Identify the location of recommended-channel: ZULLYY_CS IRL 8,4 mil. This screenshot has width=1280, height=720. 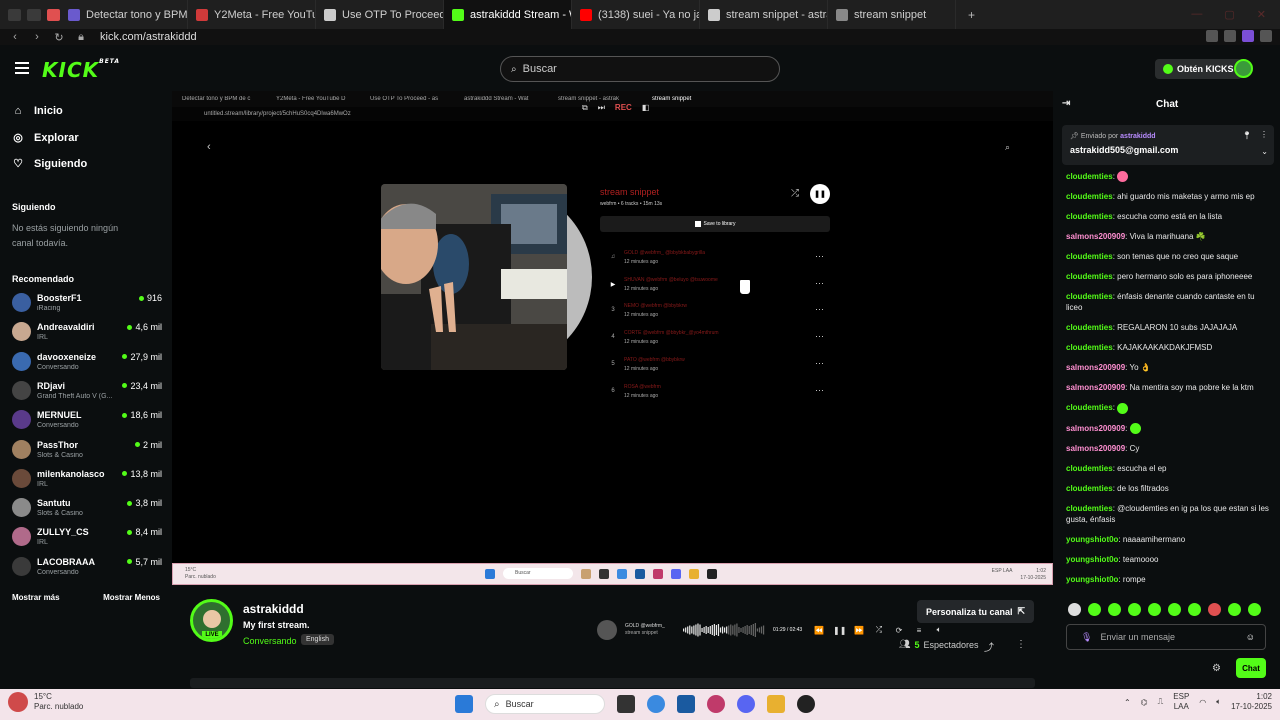
(87, 538).